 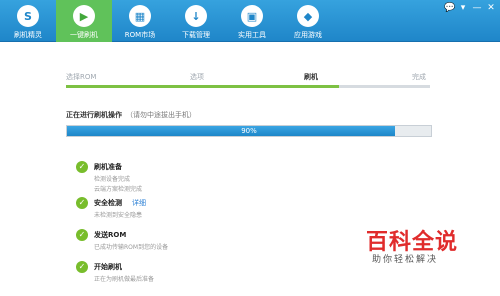 What do you see at coordinates (108, 267) in the screenshot?
I see `task-title: 开始刷机` at bounding box center [108, 267].